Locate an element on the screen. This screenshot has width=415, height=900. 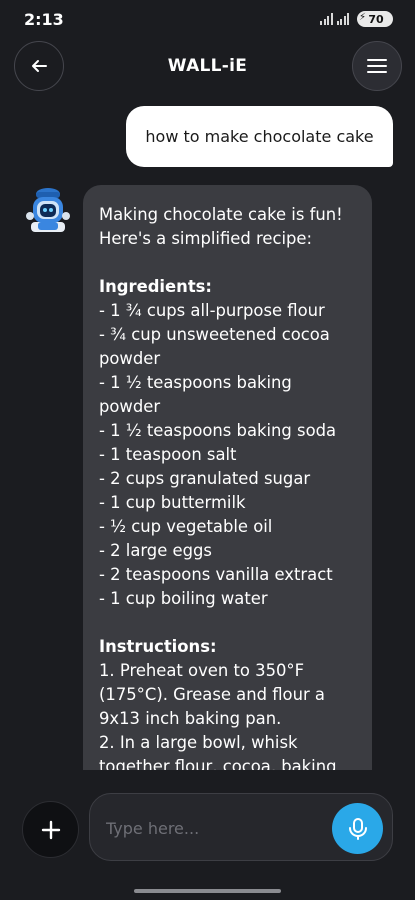
bot-message-line: 1. Preheat oven to 350°F is located at coordinates (202, 670).